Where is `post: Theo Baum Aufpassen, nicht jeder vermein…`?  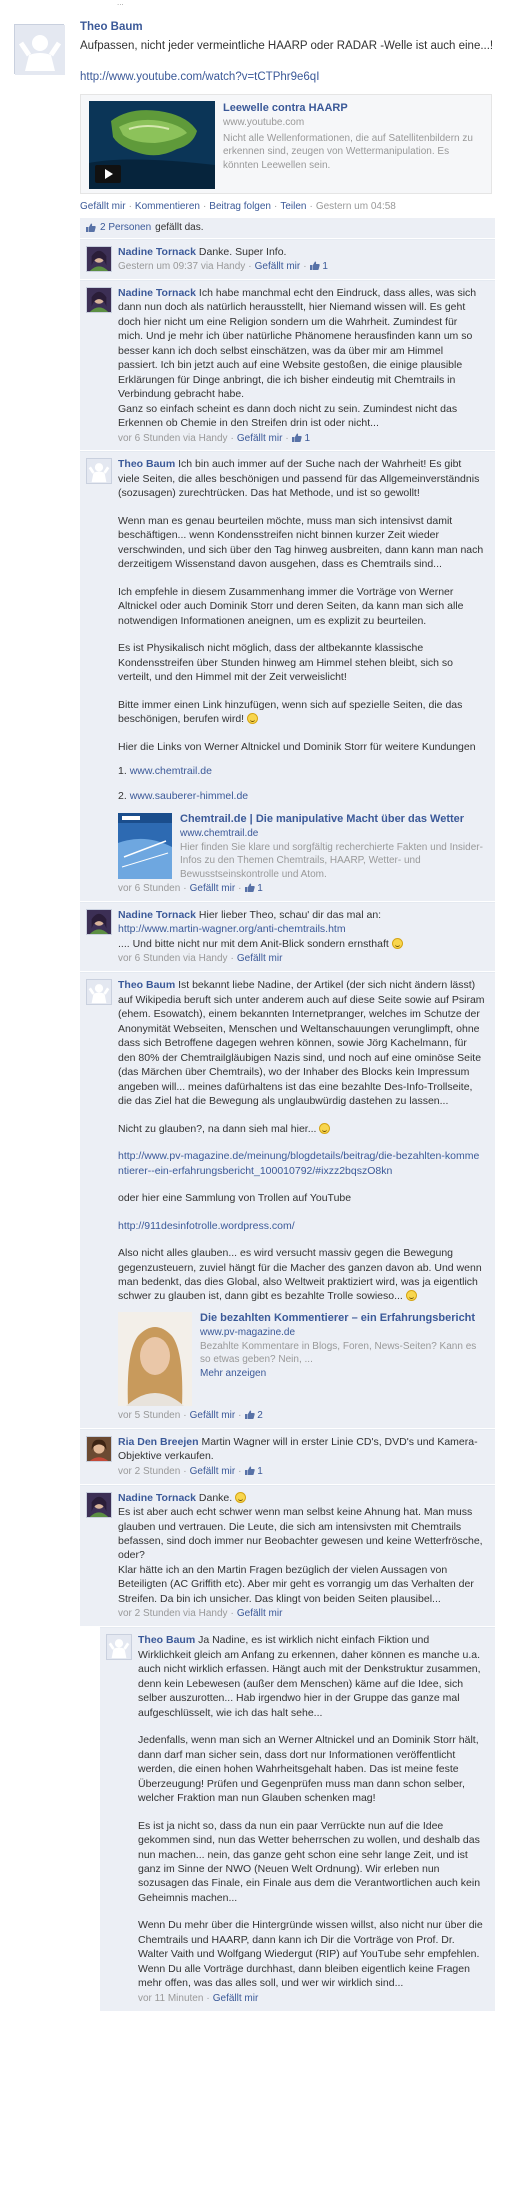
post: Theo Baum Aufpassen, nicht jeder vermein… is located at coordinates (252, 110).